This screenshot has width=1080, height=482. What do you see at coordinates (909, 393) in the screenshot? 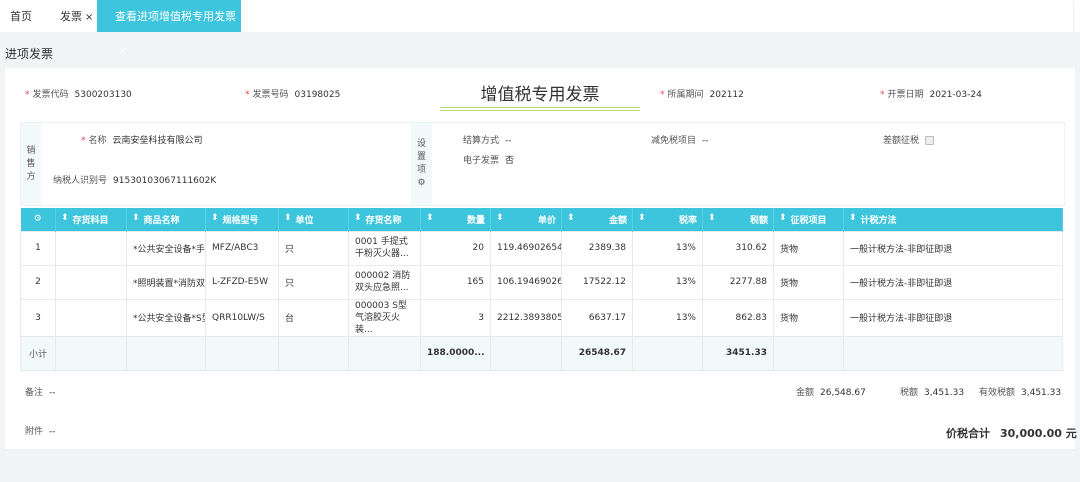
I see `label: 税额` at bounding box center [909, 393].